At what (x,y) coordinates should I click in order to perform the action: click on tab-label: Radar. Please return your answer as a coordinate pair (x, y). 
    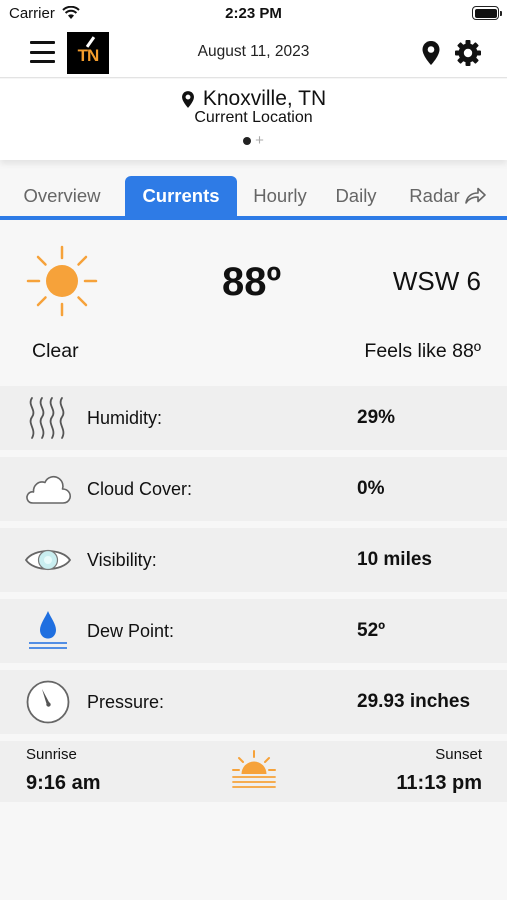
    Looking at the image, I should click on (434, 195).